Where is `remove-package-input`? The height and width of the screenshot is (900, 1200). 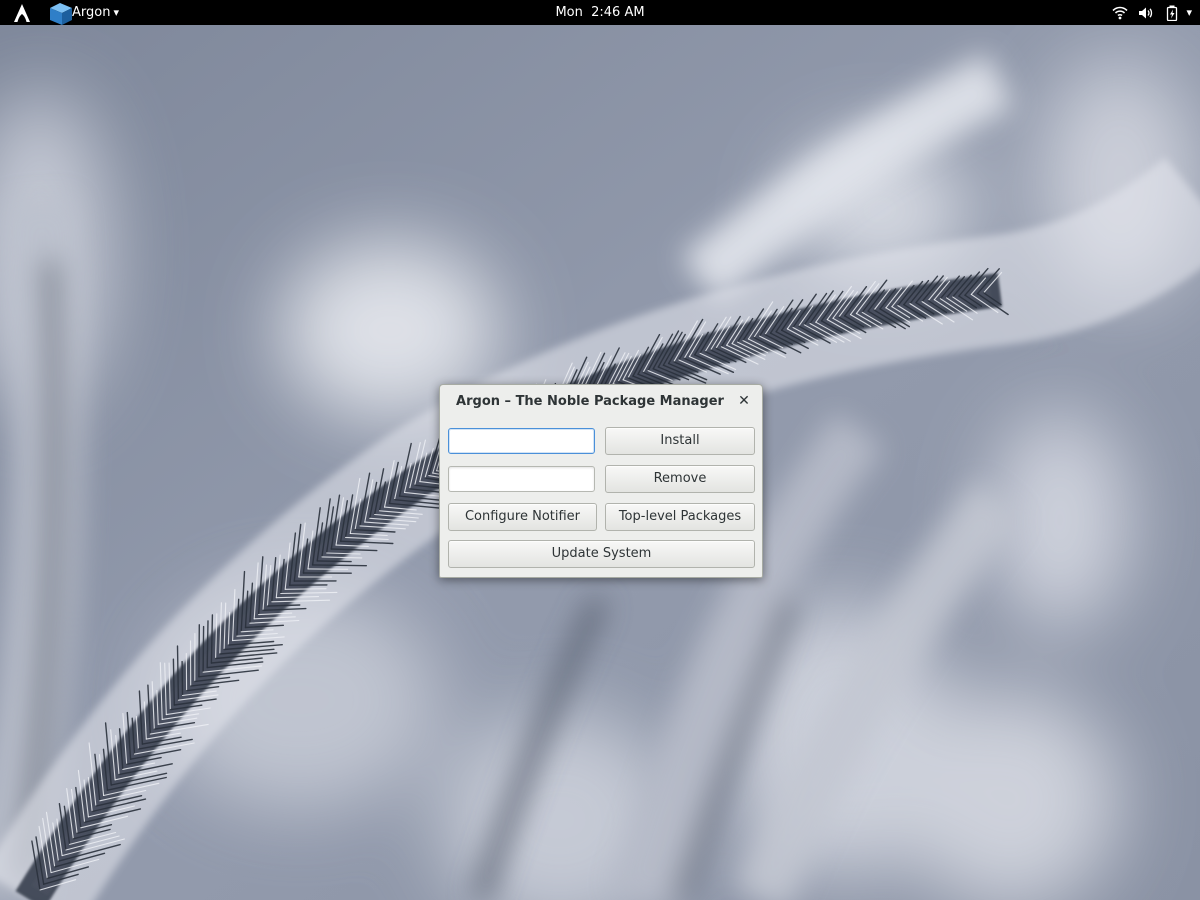
remove-package-input is located at coordinates (521, 479).